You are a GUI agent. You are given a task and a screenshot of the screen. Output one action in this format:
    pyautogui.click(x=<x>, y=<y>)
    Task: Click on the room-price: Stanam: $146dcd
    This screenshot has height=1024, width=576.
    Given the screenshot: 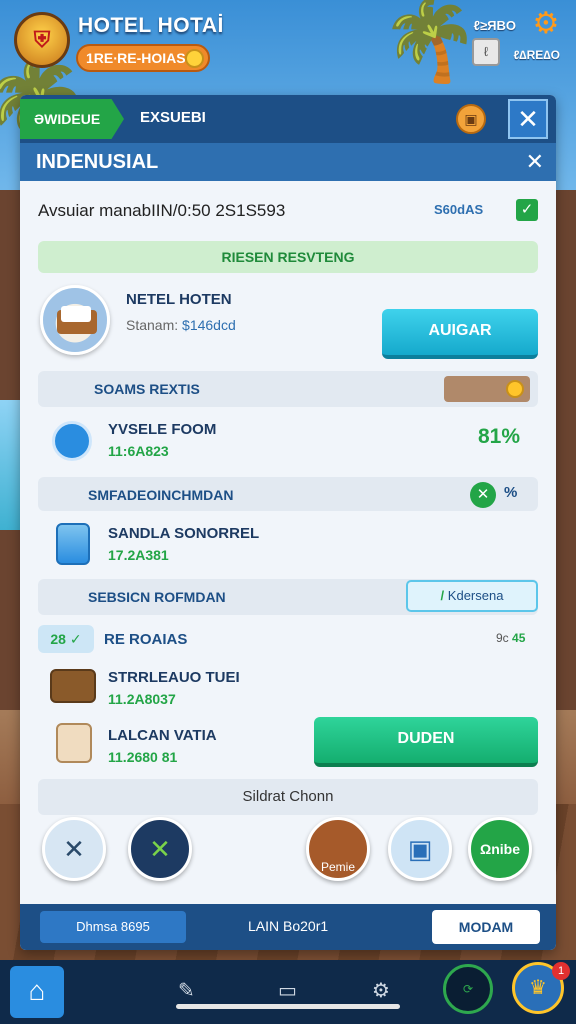 What is the action you would take?
    pyautogui.click(x=181, y=325)
    